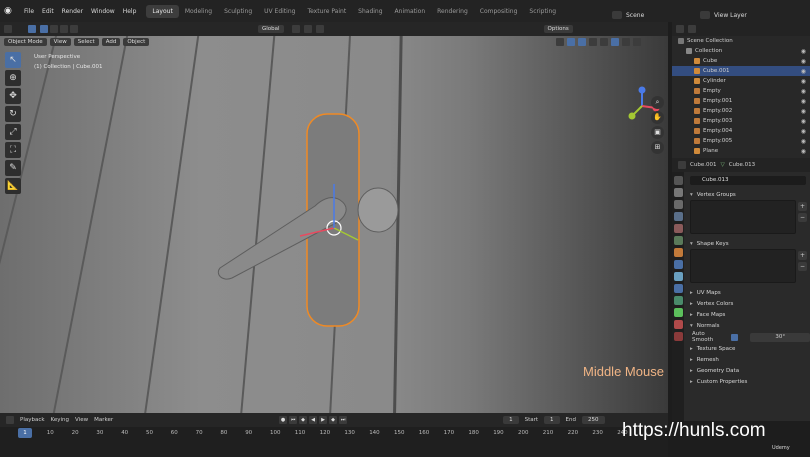 This screenshot has width=810, height=457. What do you see at coordinates (748, 370) in the screenshot?
I see `geometry-data-panel: ▸ Geometry Data` at bounding box center [748, 370].